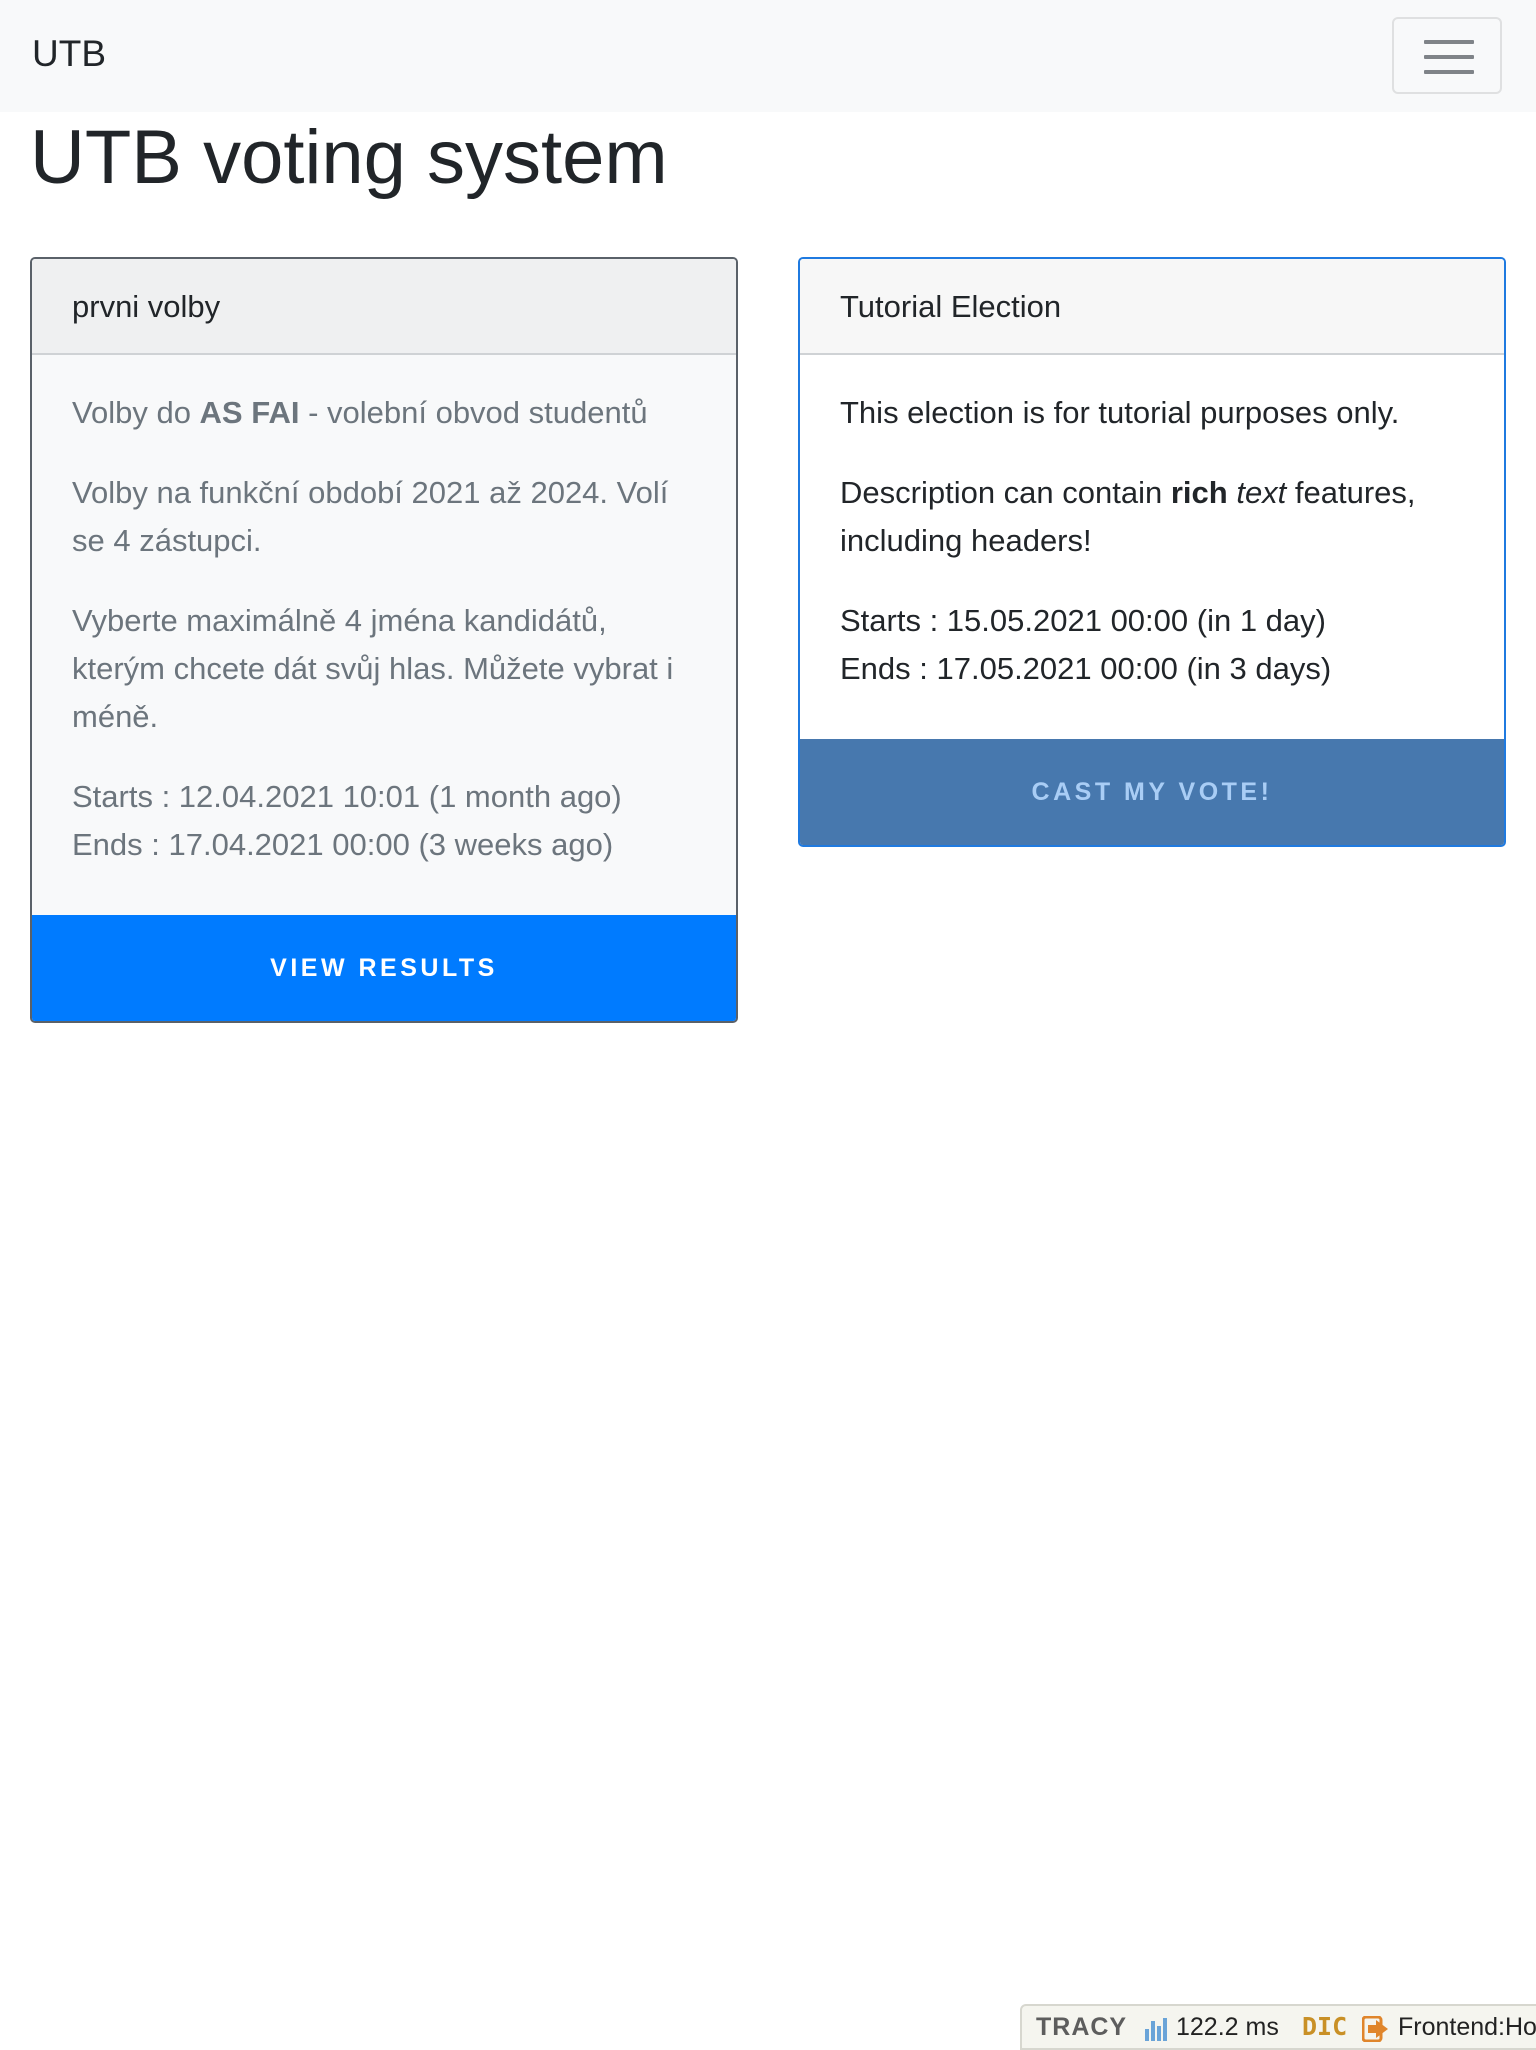 The width and height of the screenshot is (1536, 2050). Describe the element at coordinates (1375, 2029) in the screenshot. I see `route-arrow-icon` at that location.